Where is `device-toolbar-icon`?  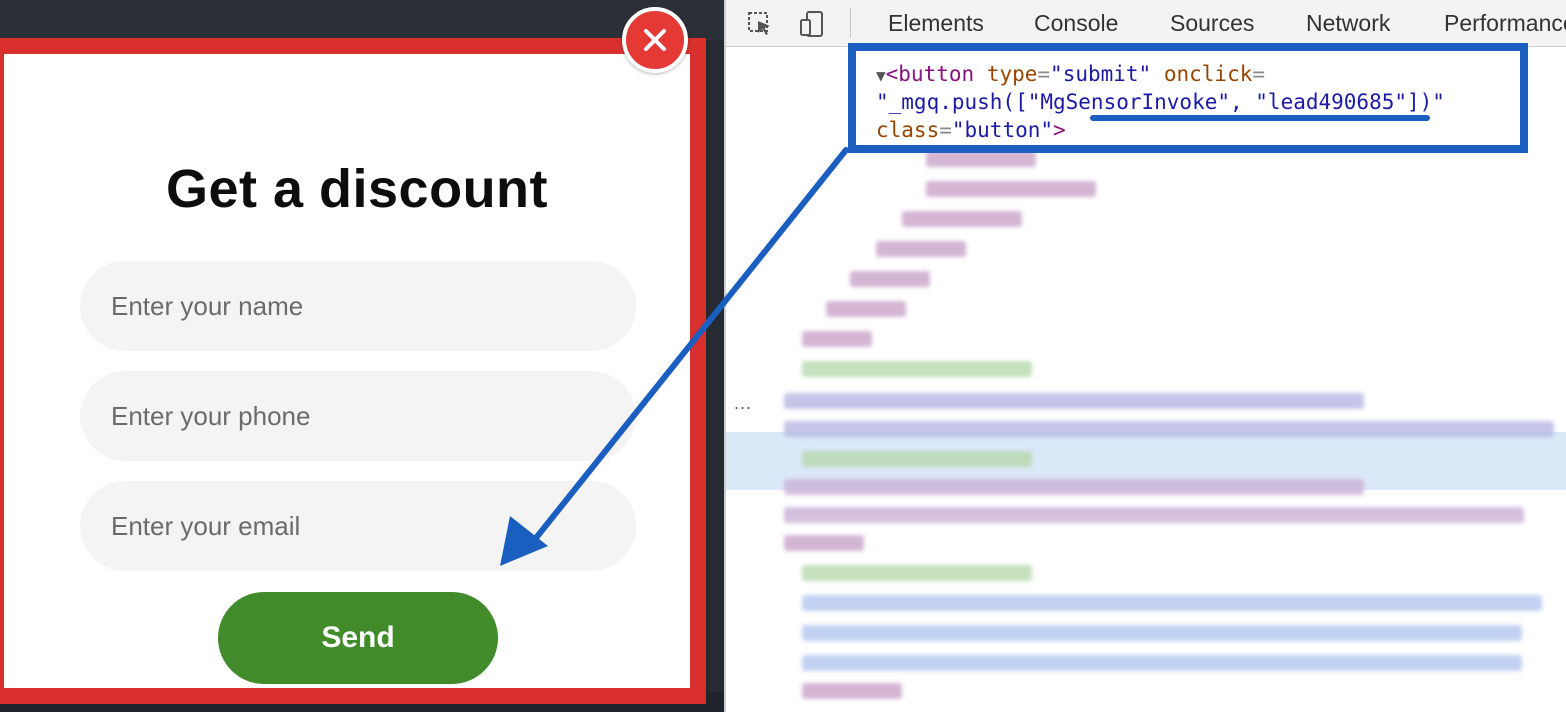
device-toolbar-icon is located at coordinates (812, 24).